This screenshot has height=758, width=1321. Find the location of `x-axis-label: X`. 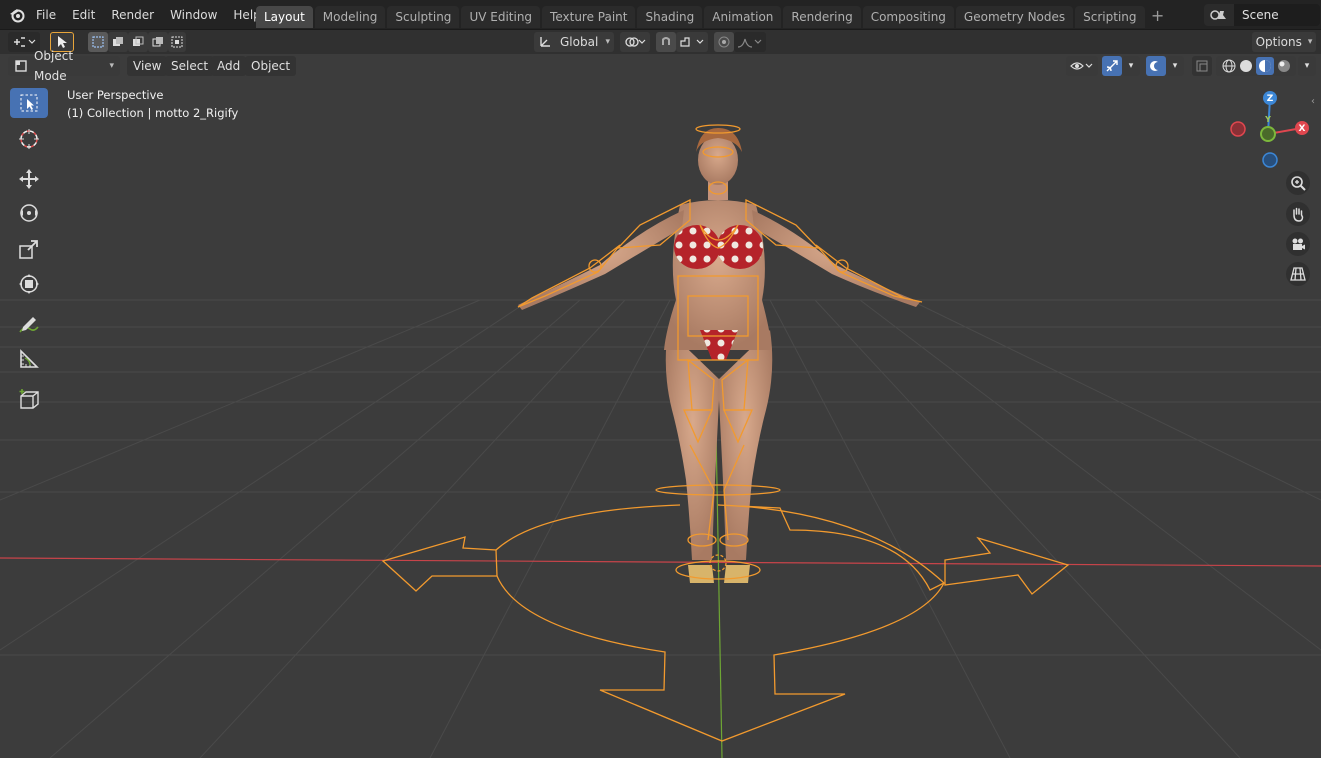

x-axis-label: X is located at coordinates (1302, 129).